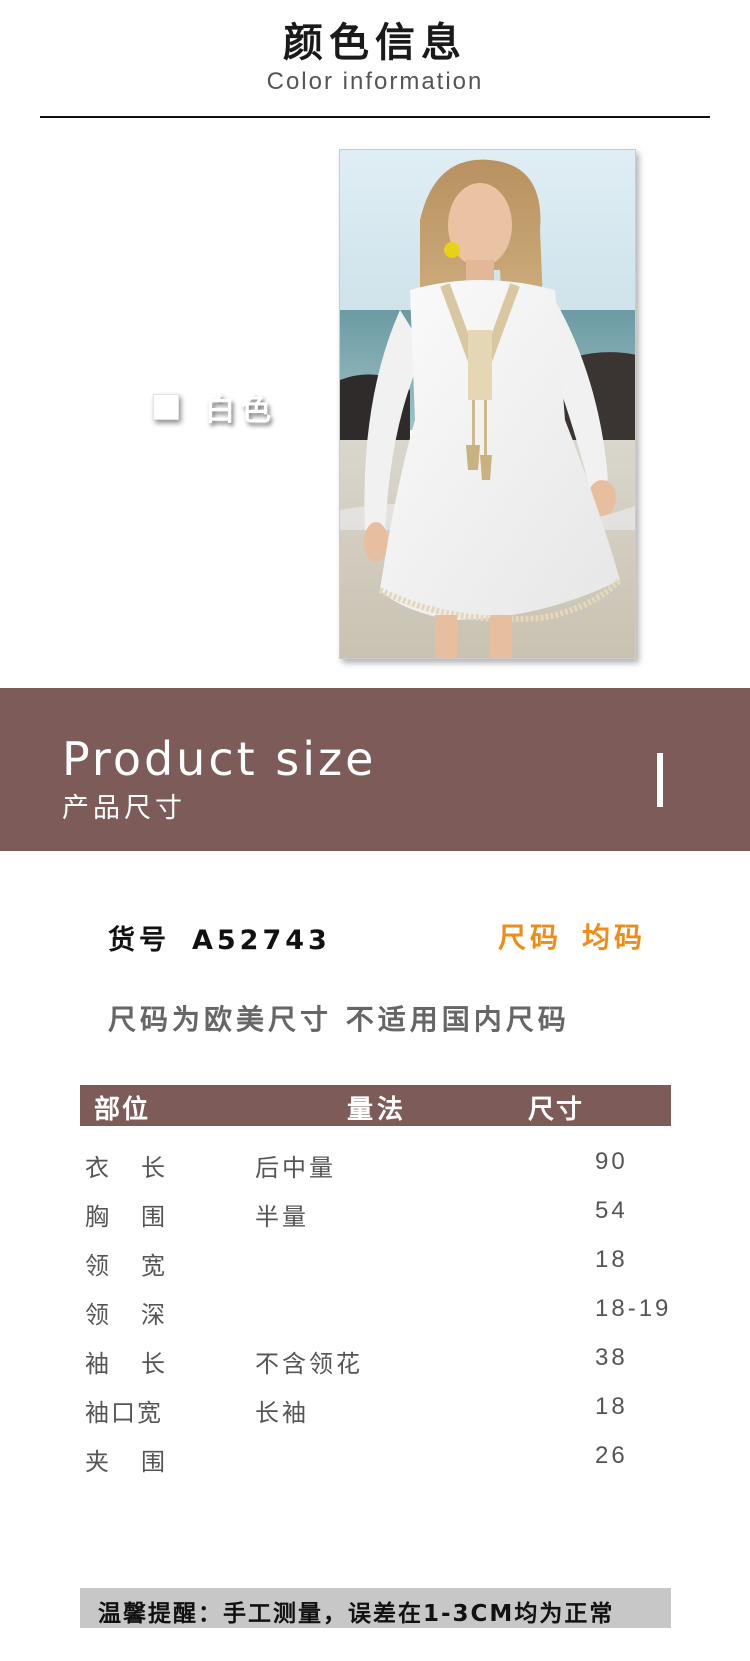 This screenshot has width=750, height=1661. I want to click on row-part: 袖长, so click(126, 1364).